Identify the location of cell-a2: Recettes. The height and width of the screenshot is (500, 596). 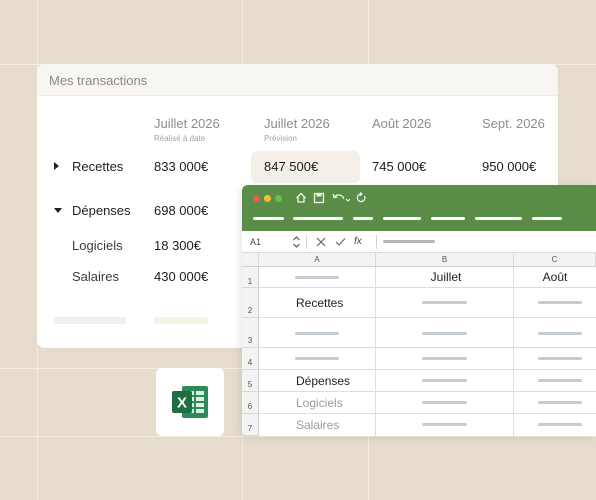
(319, 303).